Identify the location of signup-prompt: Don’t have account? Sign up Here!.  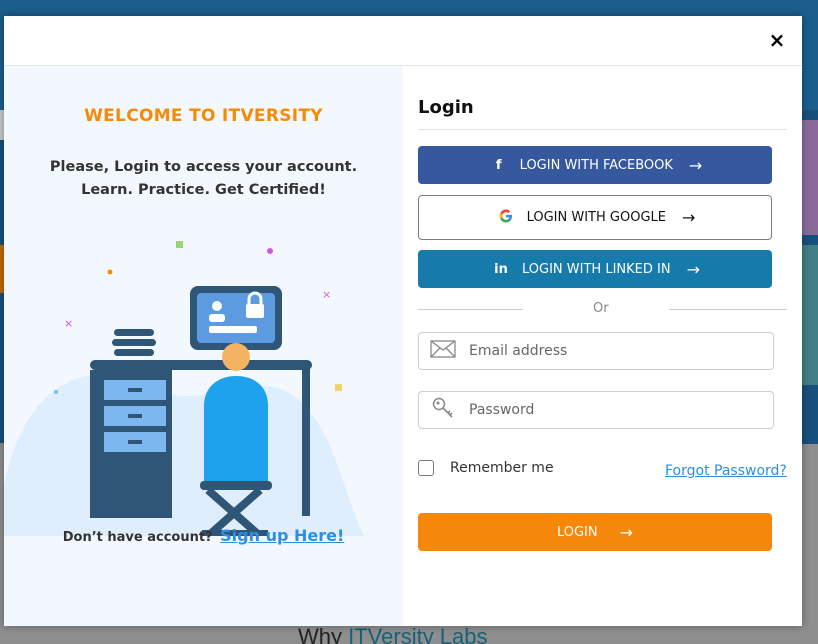
(203, 535).